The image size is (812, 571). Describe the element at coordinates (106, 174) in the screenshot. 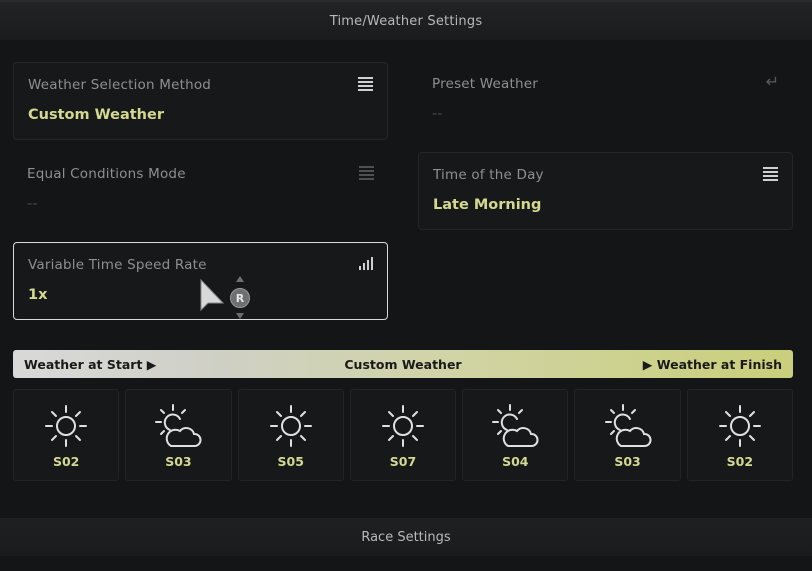

I see `setting-label: Equal Conditions Mode` at that location.